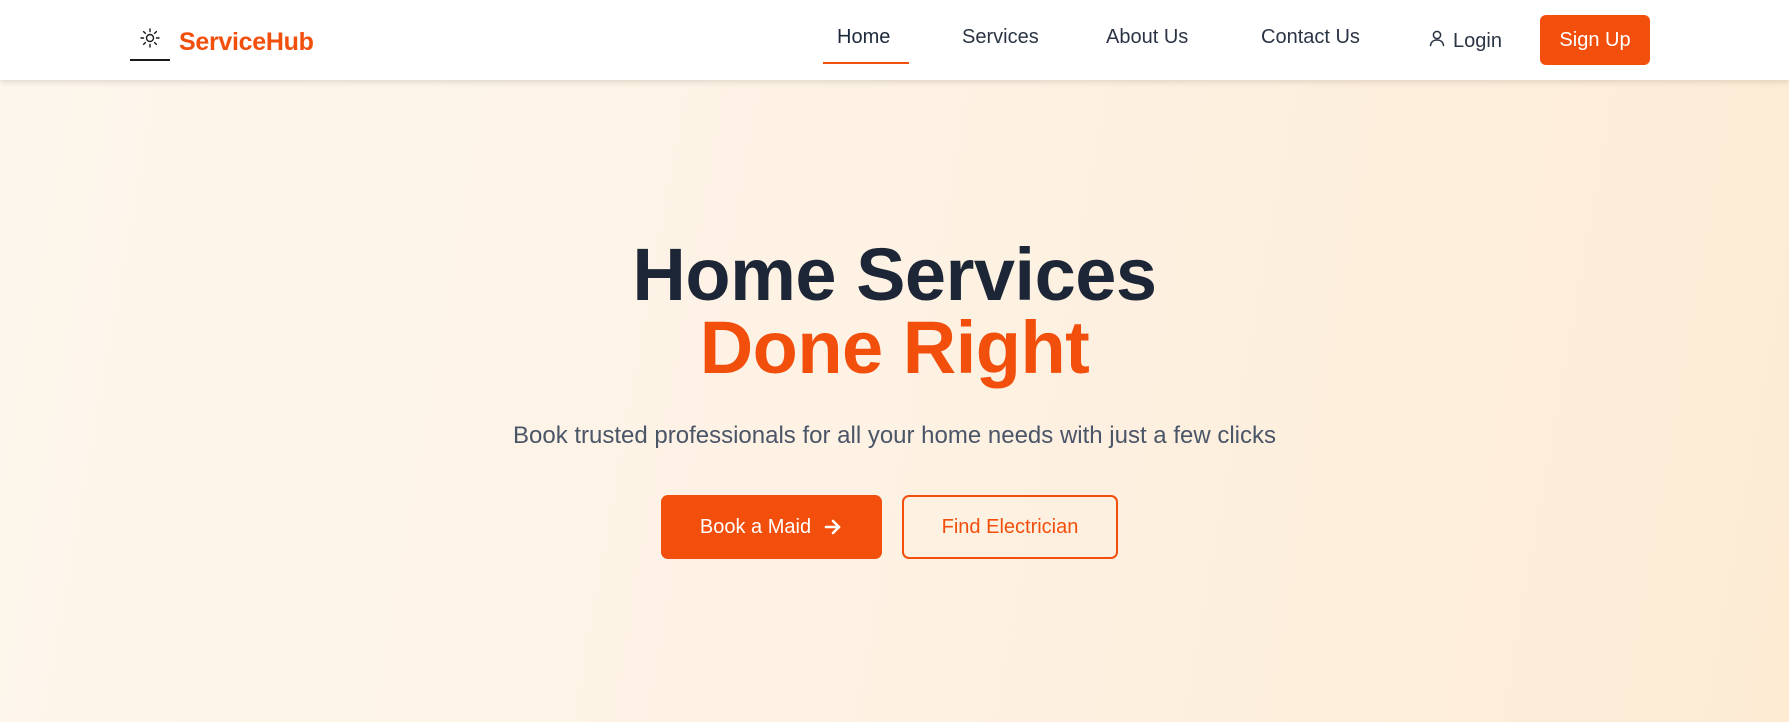 Image resolution: width=1789 pixels, height=722 pixels. I want to click on hero-title-line-1: Home Services, so click(894, 274).